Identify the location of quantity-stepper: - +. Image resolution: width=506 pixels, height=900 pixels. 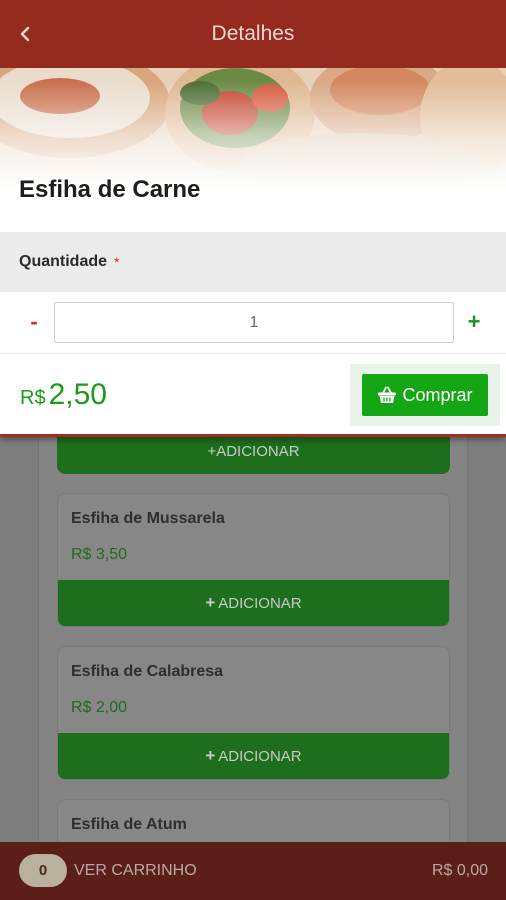
(253, 323).